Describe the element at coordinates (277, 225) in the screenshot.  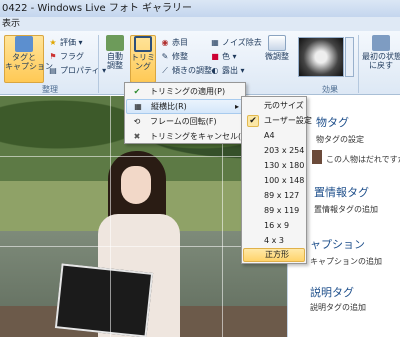
I see `menu-item-label: 16 x 9` at that location.